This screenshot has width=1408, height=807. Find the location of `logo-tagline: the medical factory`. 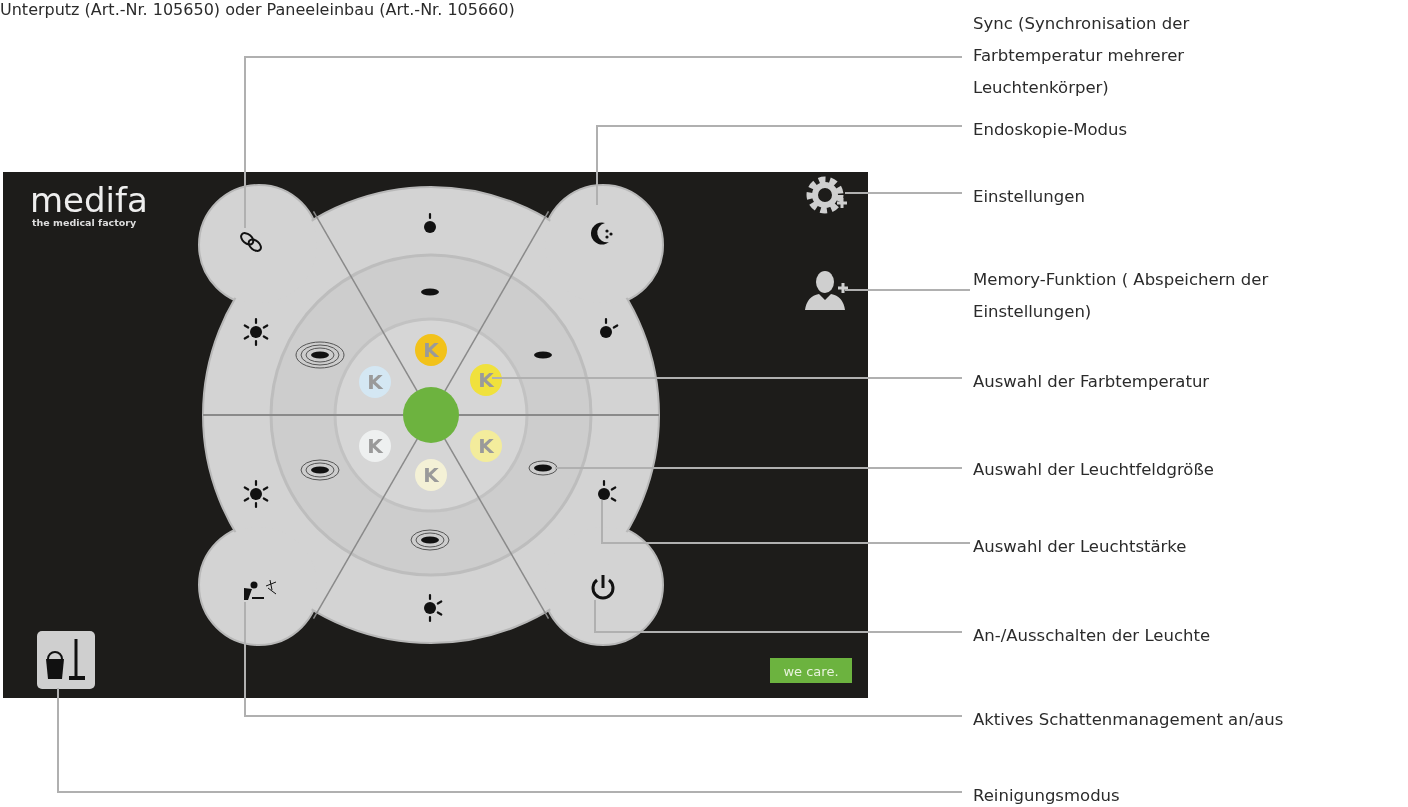

logo-tagline: the medical factory is located at coordinates (84, 222).